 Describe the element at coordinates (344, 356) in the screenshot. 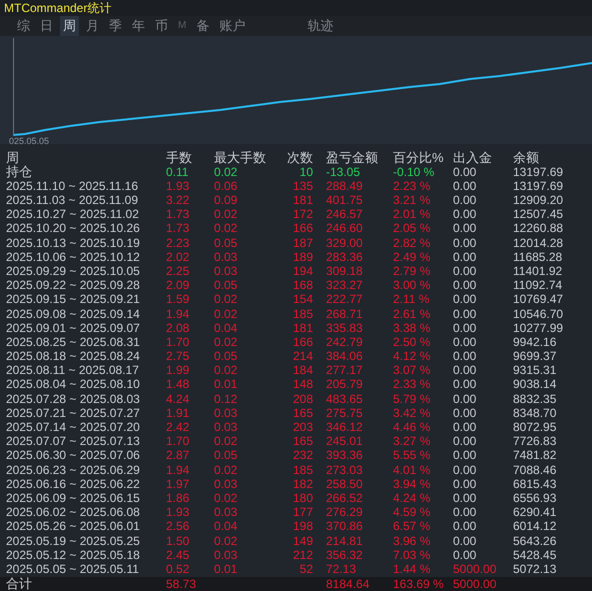

I see `profit-cell: 384.06` at that location.